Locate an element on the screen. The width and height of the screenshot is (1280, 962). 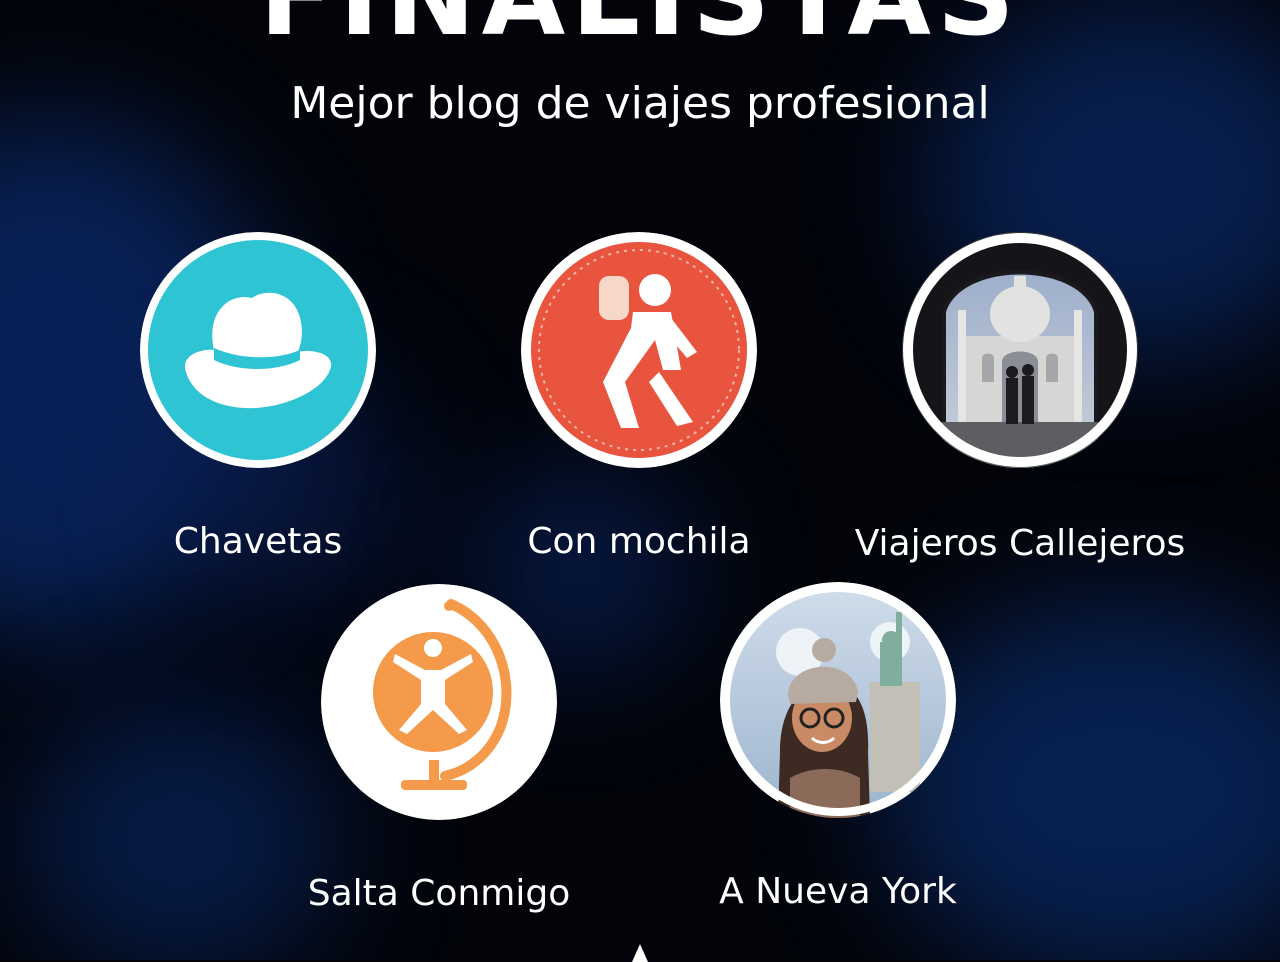
finalist-label: Viajeros Callejeros is located at coordinates (1020, 543).